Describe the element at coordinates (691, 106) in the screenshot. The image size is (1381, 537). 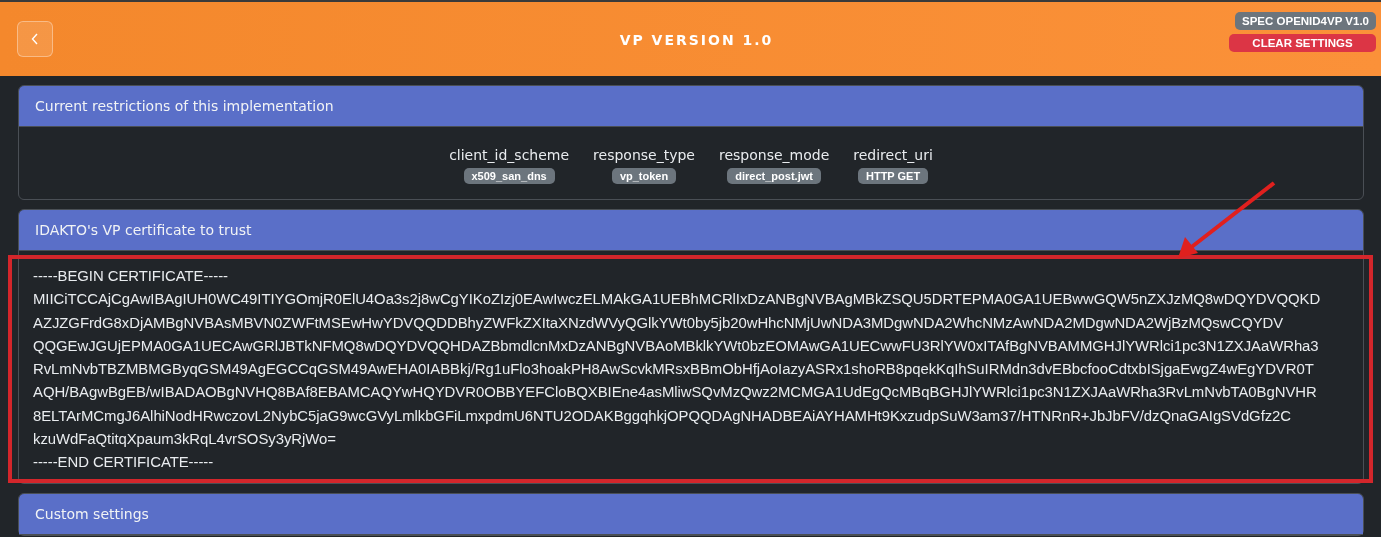
I see `card-header: Current restrictions of this implementation` at that location.